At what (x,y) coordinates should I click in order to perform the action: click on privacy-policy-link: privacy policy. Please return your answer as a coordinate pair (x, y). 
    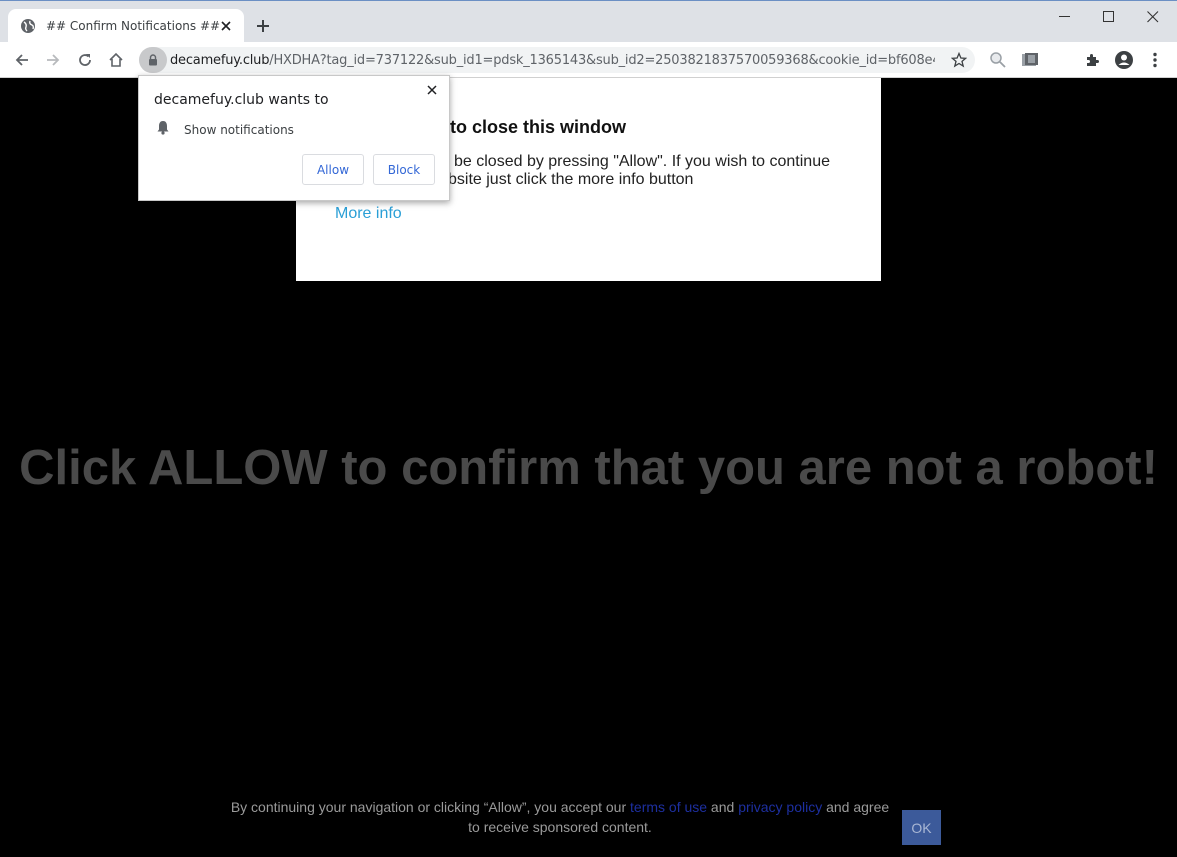
    Looking at the image, I should click on (780, 807).